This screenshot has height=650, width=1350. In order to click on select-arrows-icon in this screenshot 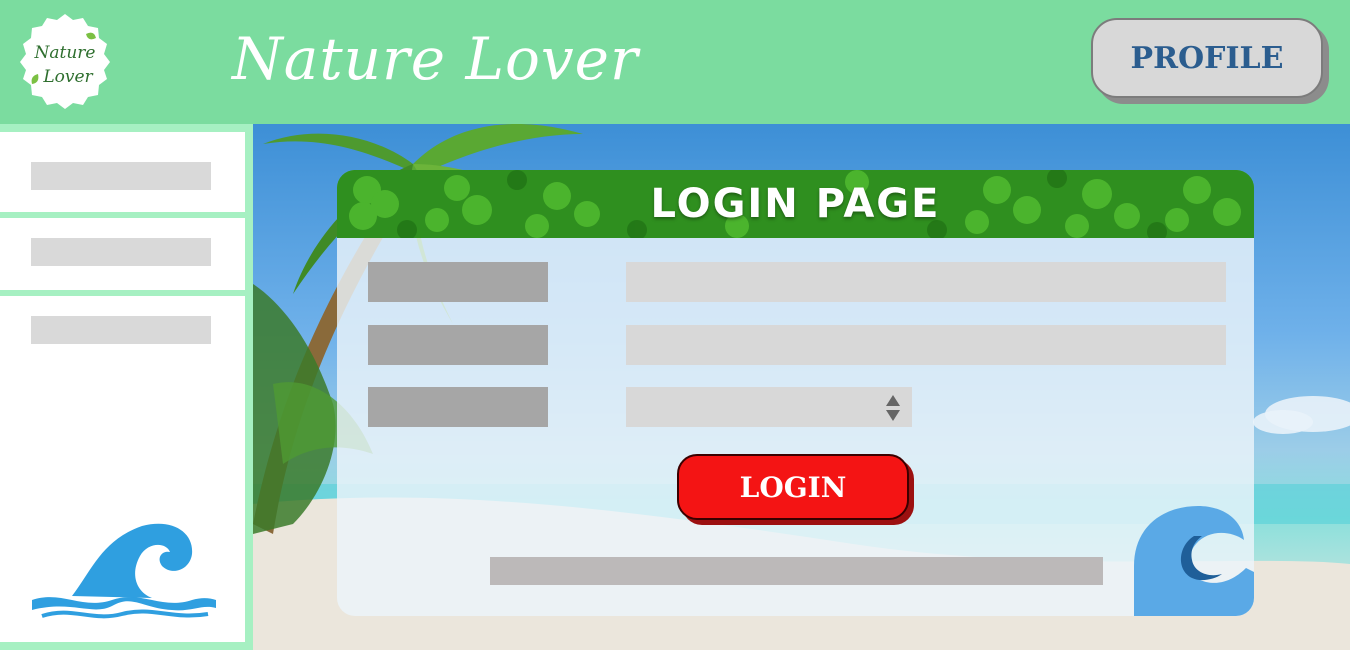, I will do `click(893, 408)`.